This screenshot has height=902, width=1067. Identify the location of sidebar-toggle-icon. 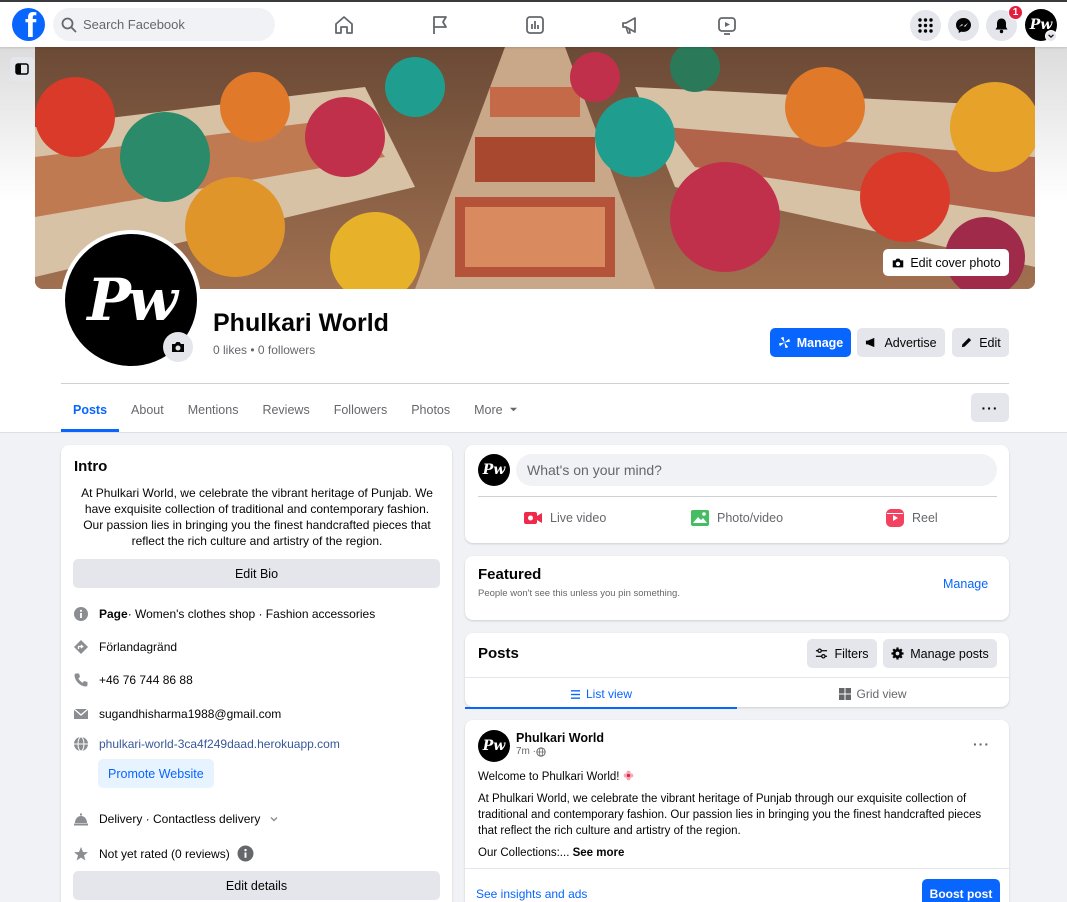
(22, 69).